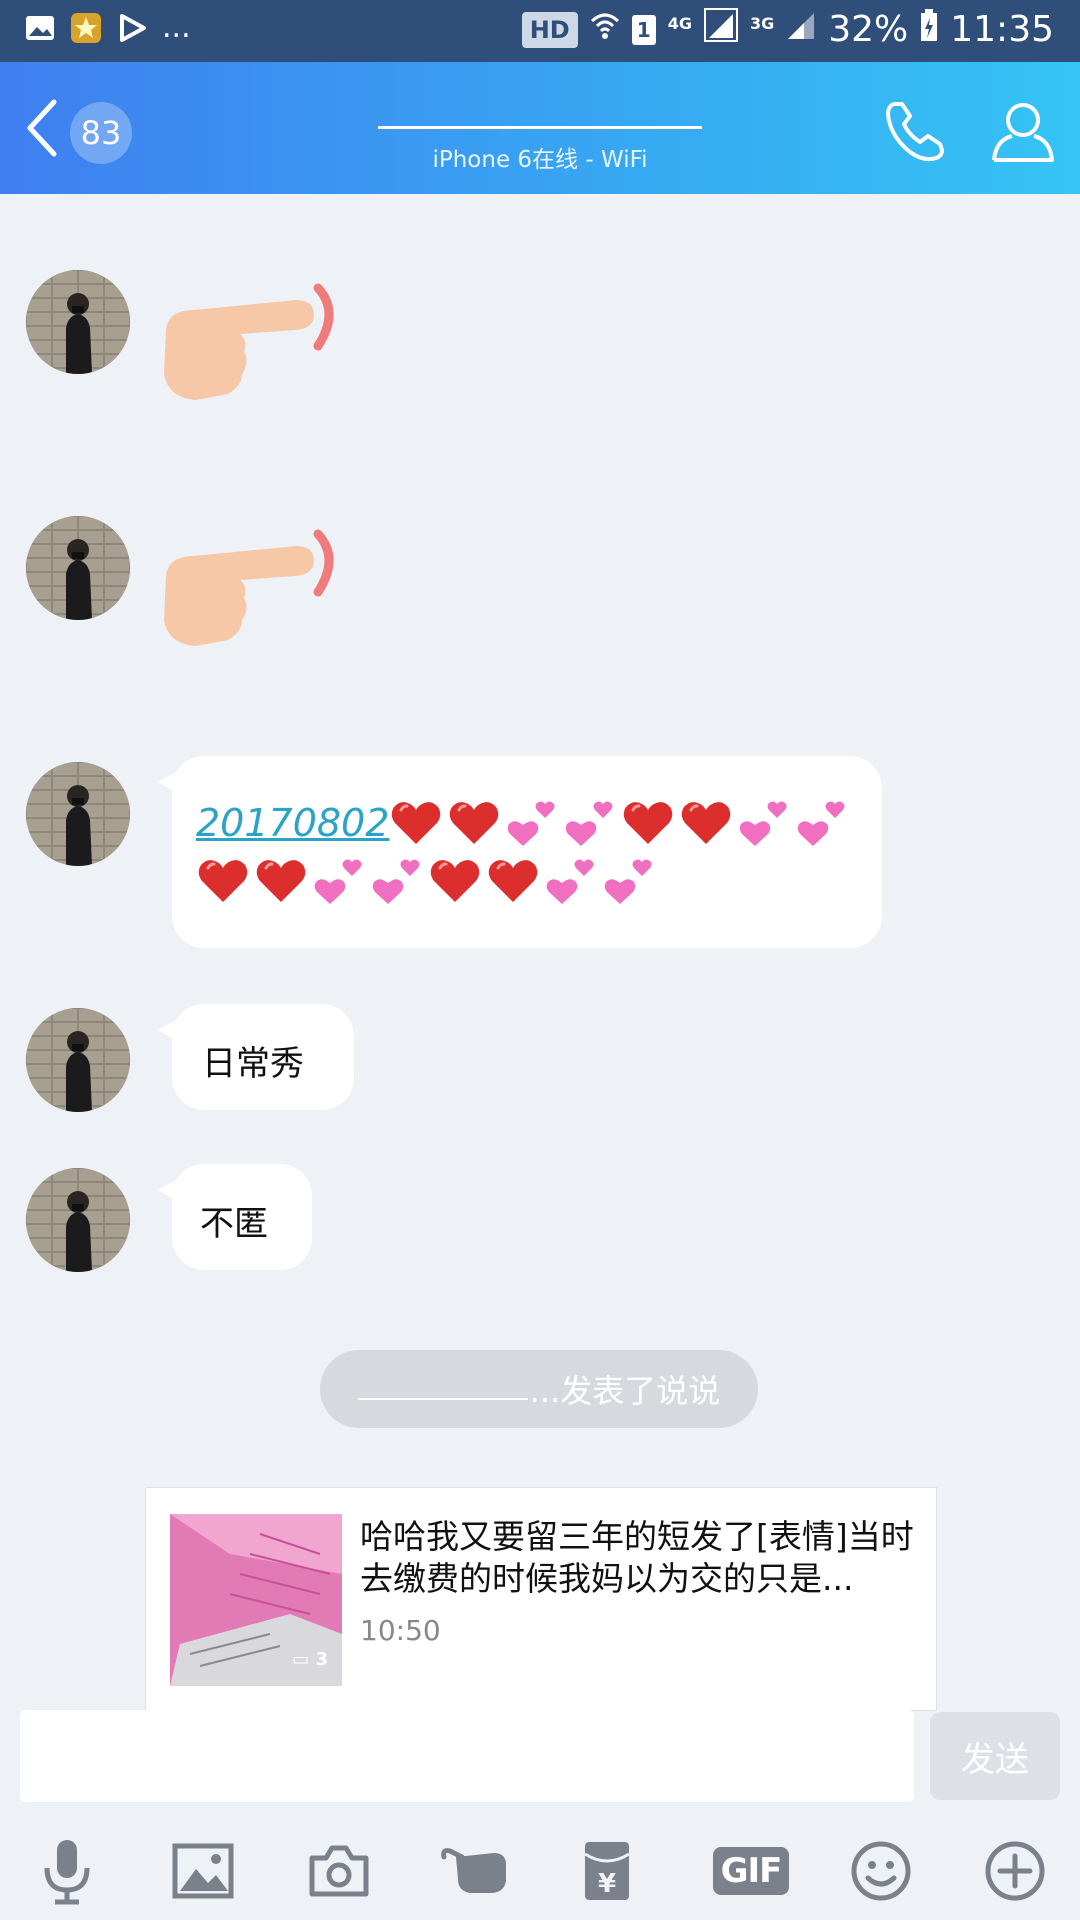 This screenshot has height=1920, width=1080. Describe the element at coordinates (40, 28) in the screenshot. I see `gallery-notification-icon` at that location.